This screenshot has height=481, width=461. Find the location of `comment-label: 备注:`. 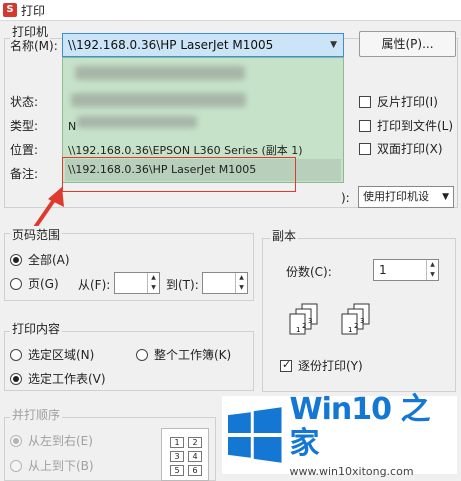

comment-label: 备注: is located at coordinates (24, 174).